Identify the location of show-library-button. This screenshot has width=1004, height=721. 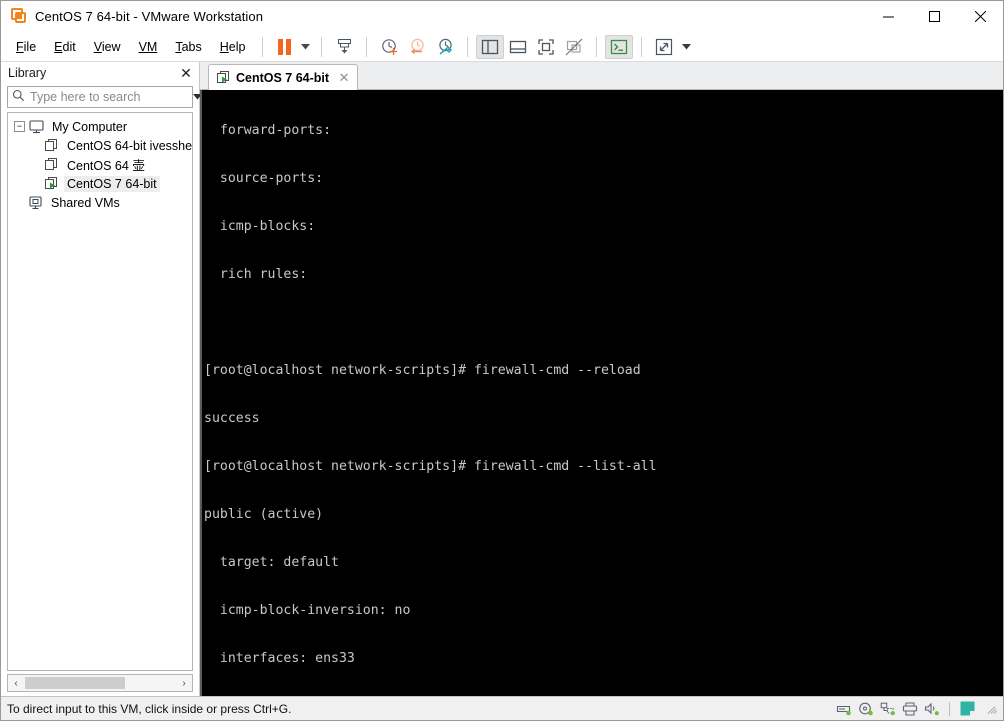
(490, 46).